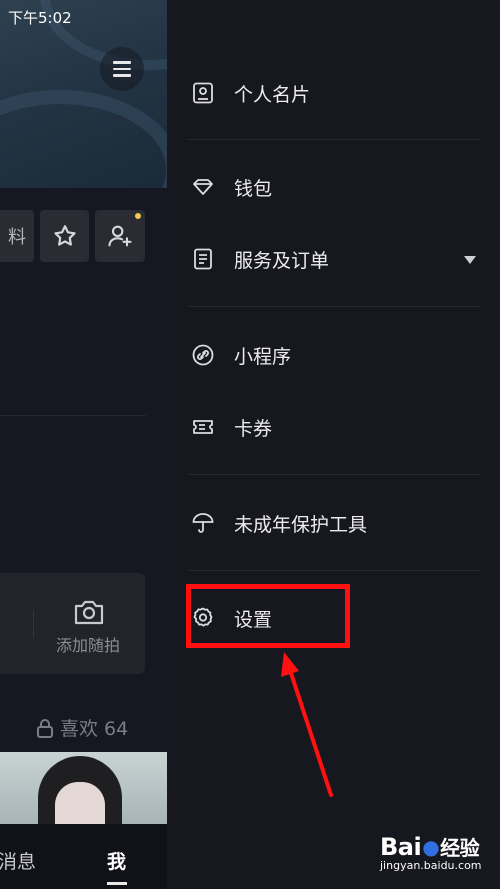  Describe the element at coordinates (460, 848) in the screenshot. I see `watermark-brand-suffix: 经验` at that location.